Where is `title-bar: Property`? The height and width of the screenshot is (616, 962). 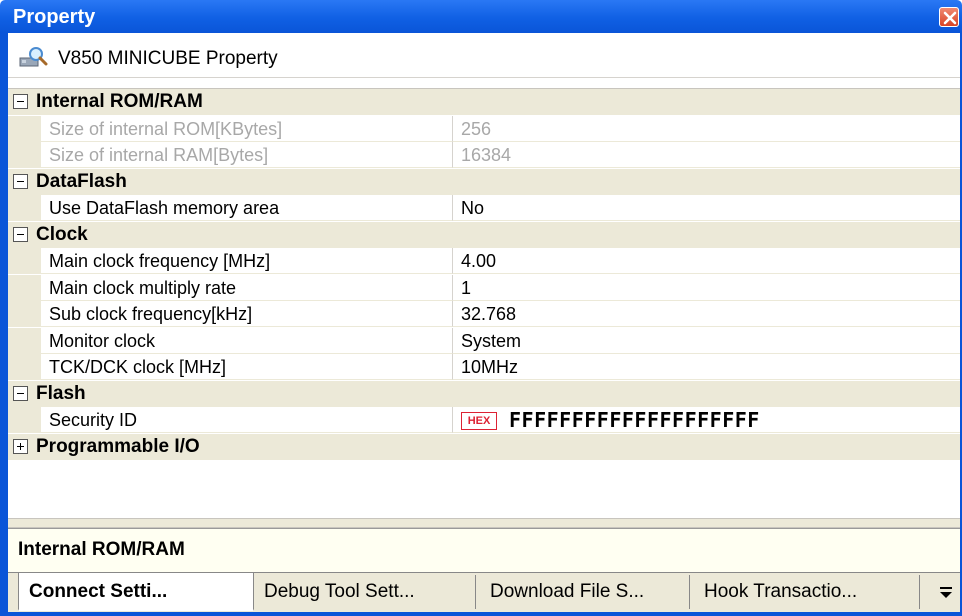
title-bar: Property is located at coordinates (481, 16).